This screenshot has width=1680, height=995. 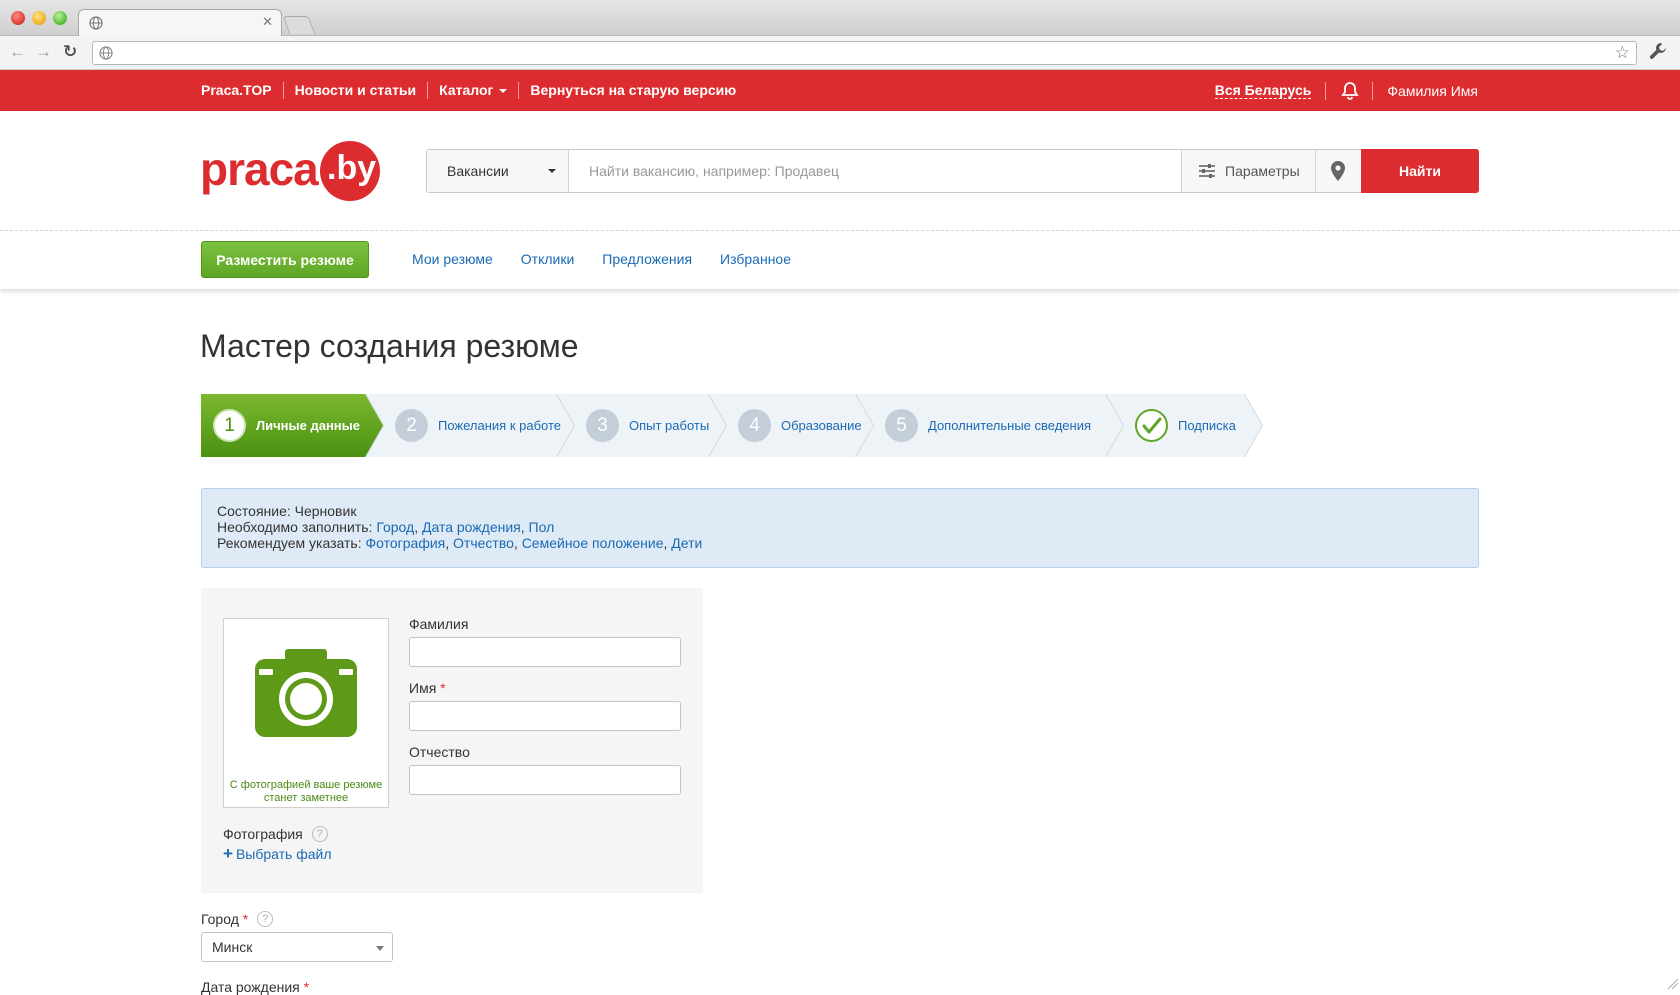 What do you see at coordinates (593, 543) in the screenshot?
I see `recommended-link-marital-status: Семейное положение` at bounding box center [593, 543].